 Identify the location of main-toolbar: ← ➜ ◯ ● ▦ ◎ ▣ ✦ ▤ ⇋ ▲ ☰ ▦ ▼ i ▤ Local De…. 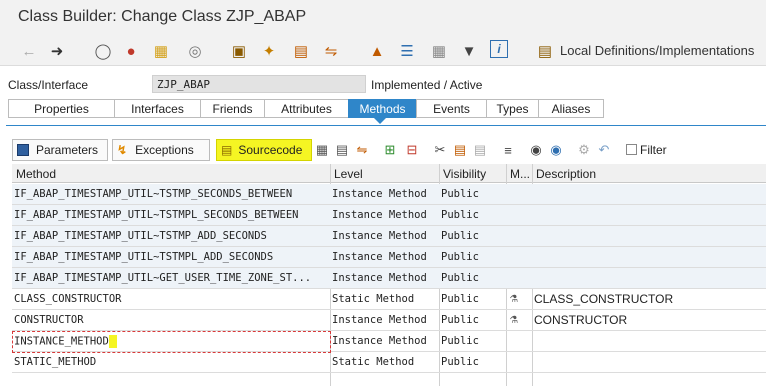
(383, 51).